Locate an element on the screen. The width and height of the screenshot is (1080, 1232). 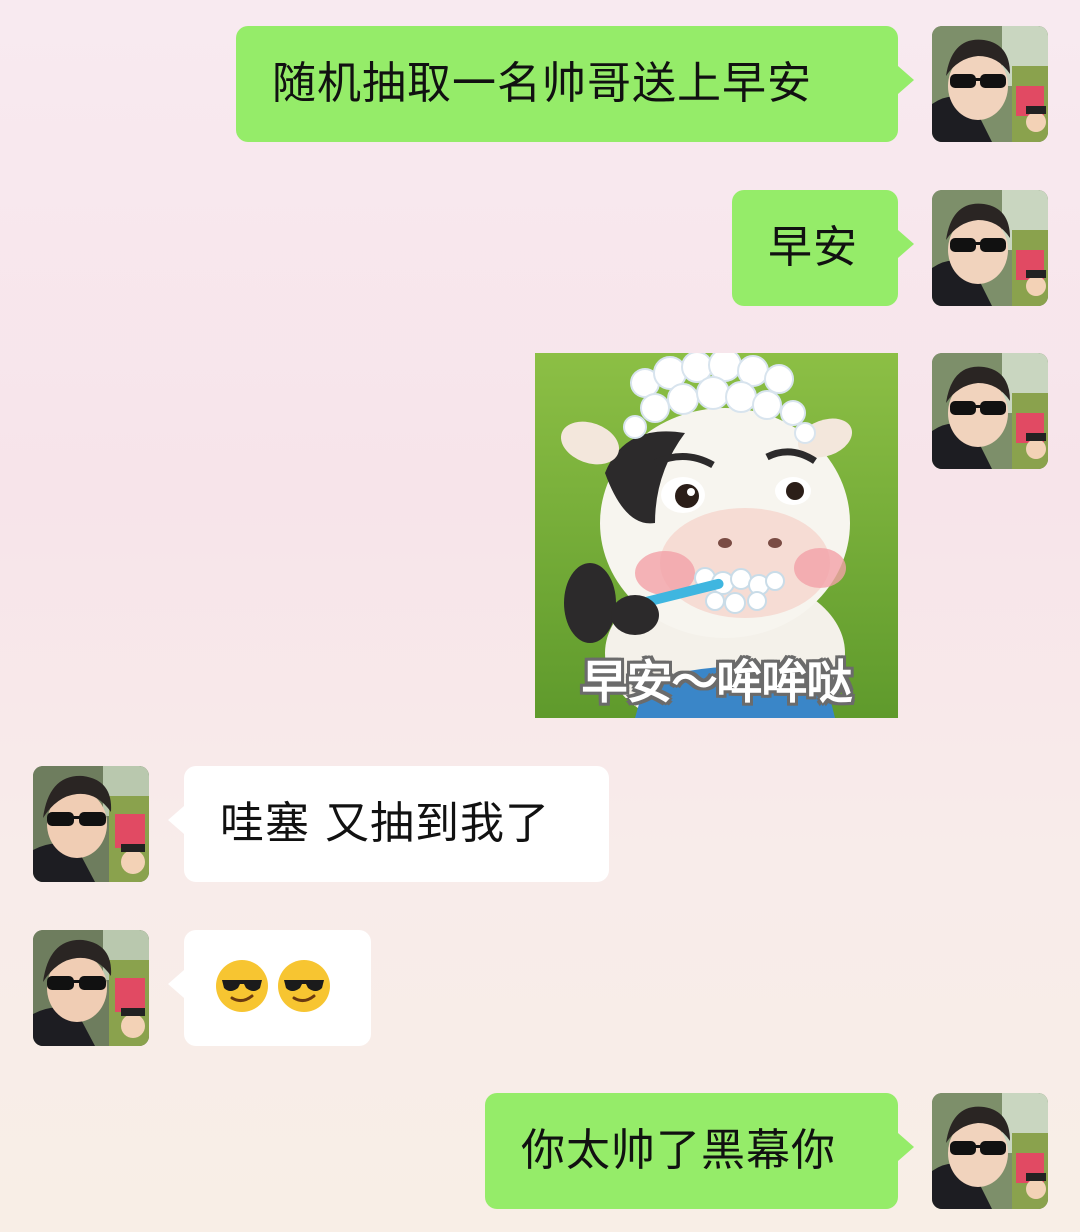
message-bubble-sent: 早安 is located at coordinates (815, 248).